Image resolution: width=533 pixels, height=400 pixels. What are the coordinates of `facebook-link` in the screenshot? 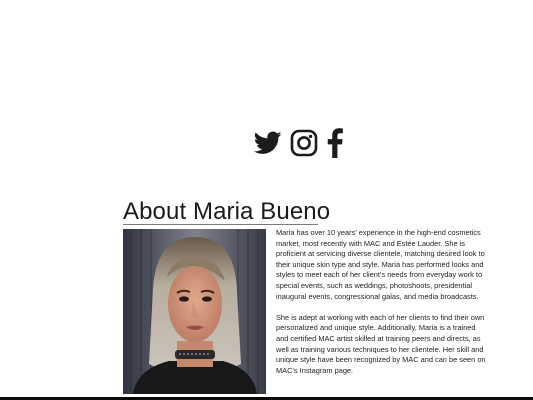 It's located at (335, 143).